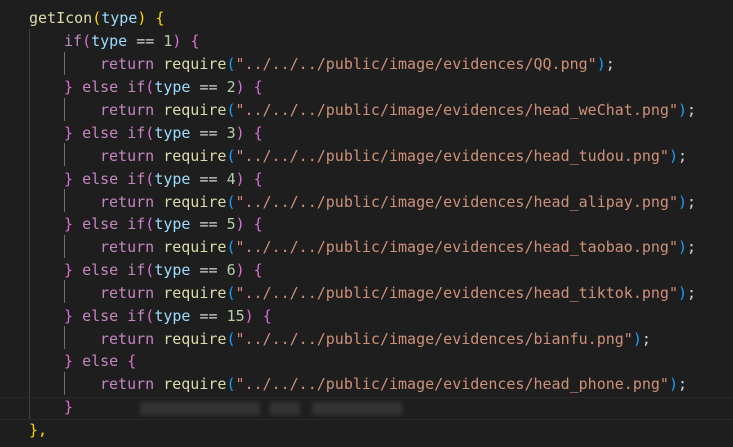  What do you see at coordinates (119, 18) in the screenshot?
I see `param-name: type` at bounding box center [119, 18].